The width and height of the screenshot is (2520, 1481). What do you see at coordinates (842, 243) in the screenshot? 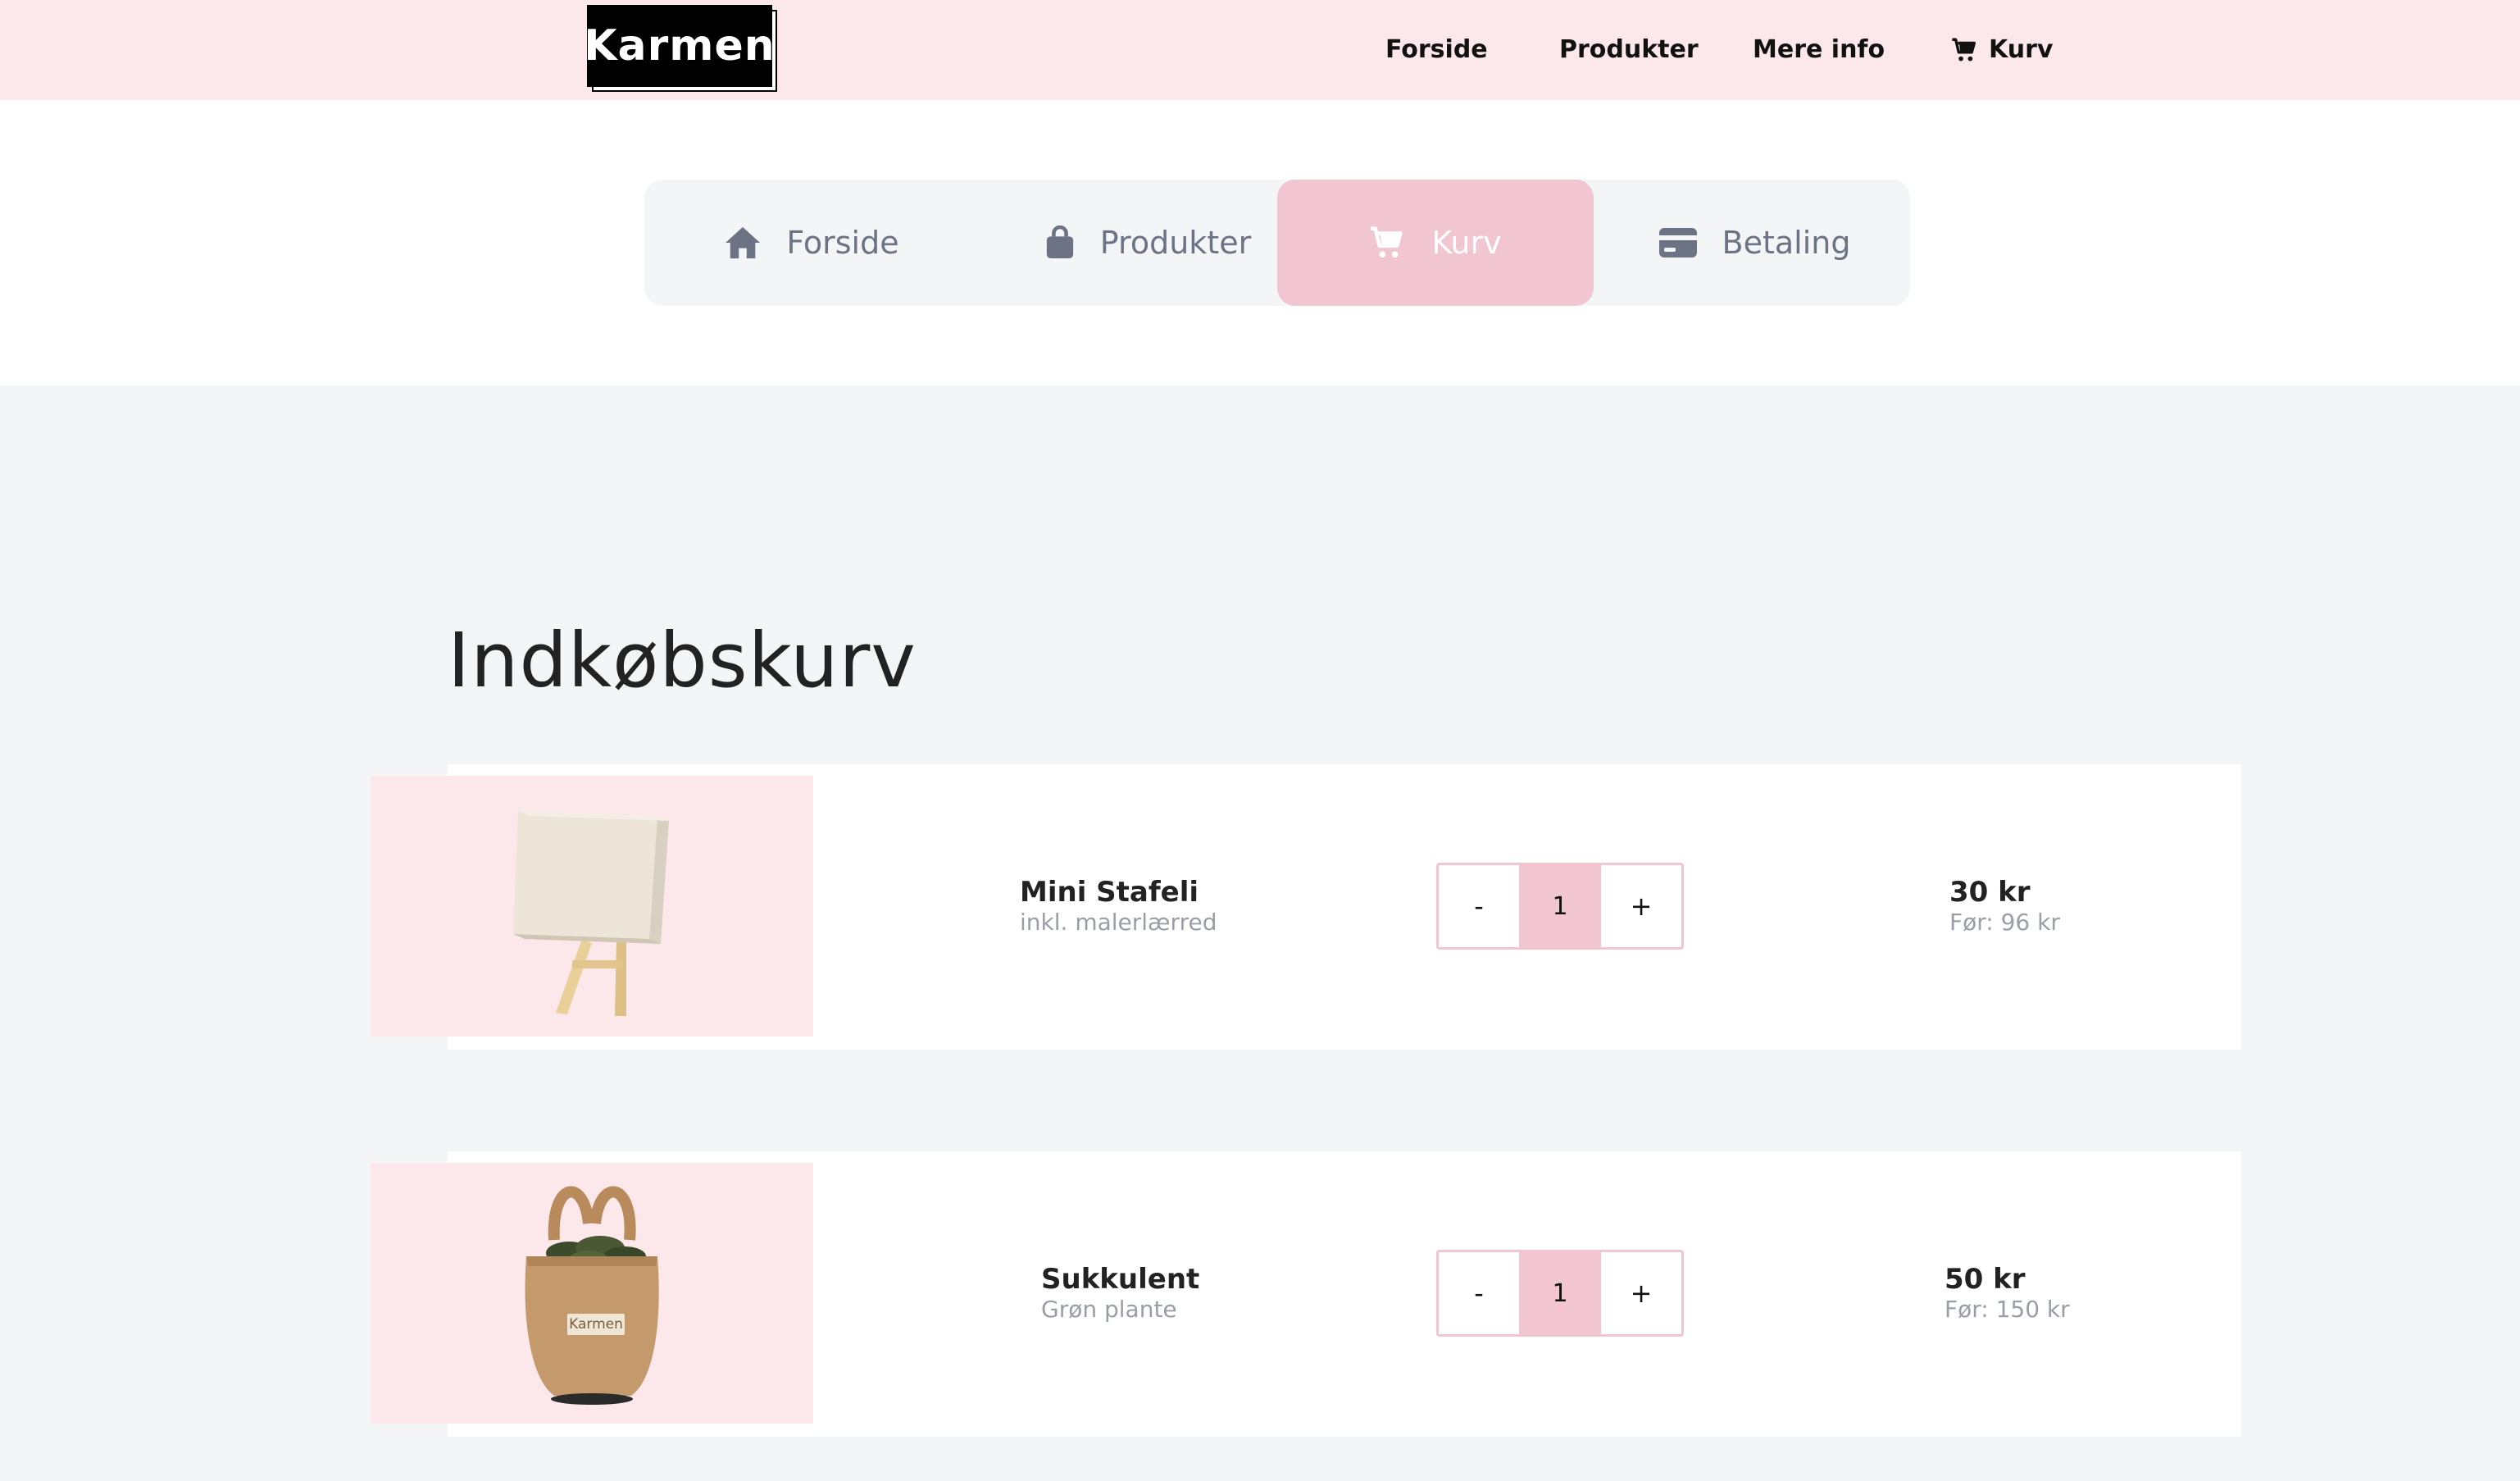
I see `step-forside-label: Forside` at bounding box center [842, 243].